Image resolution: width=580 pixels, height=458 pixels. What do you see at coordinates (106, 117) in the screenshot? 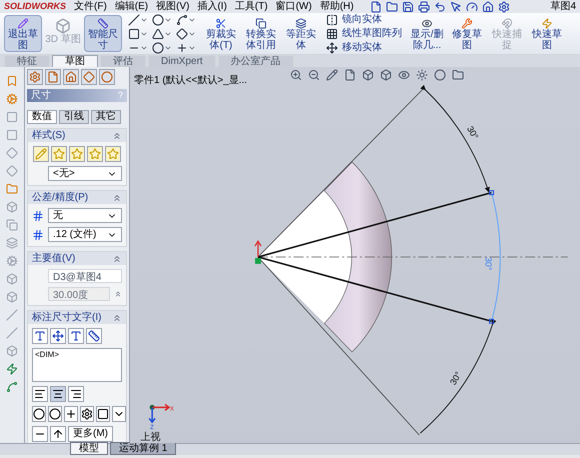
I see `panel-tab: 其它` at bounding box center [106, 117].